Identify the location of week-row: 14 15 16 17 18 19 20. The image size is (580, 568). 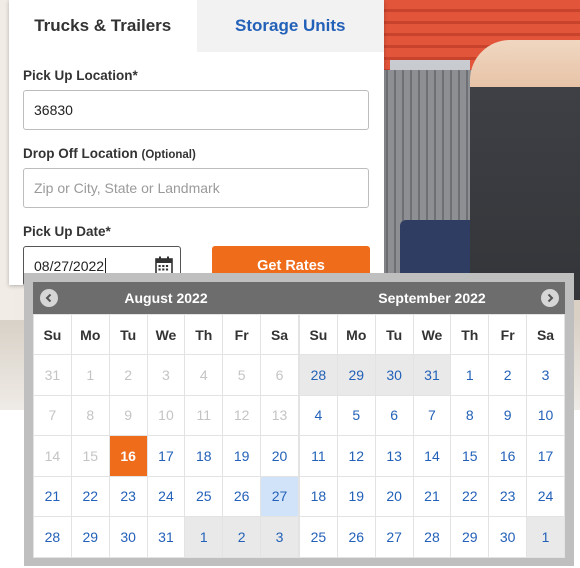
(166, 456).